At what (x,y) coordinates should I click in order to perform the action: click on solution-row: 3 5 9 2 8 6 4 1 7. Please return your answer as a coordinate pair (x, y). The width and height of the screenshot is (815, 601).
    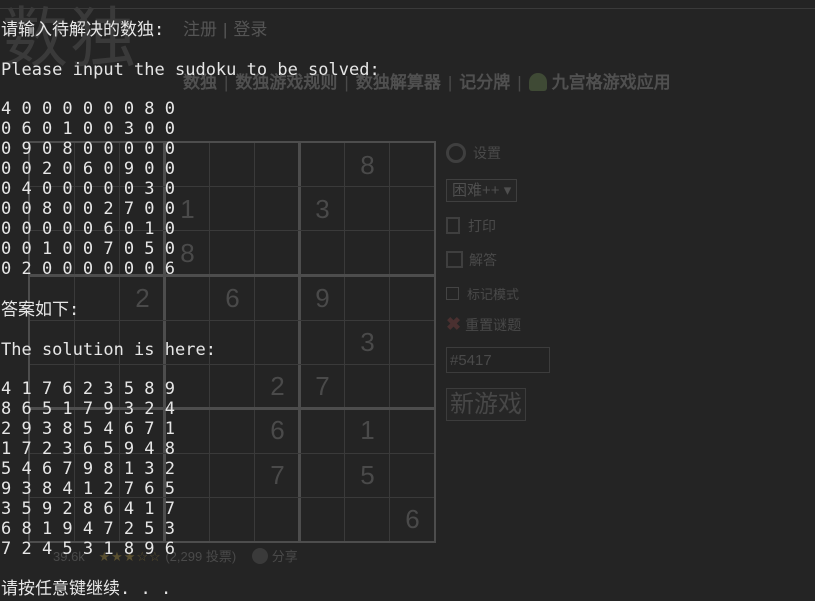
    Looking at the image, I should click on (88, 509).